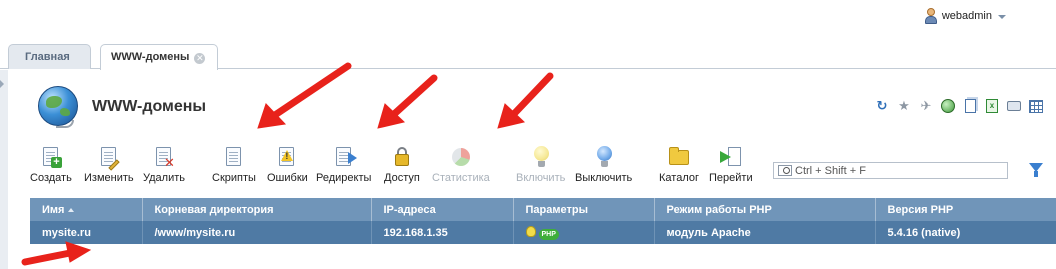 This screenshot has height=269, width=1056. I want to click on cell-root: /www/mysite.ru, so click(257, 232).